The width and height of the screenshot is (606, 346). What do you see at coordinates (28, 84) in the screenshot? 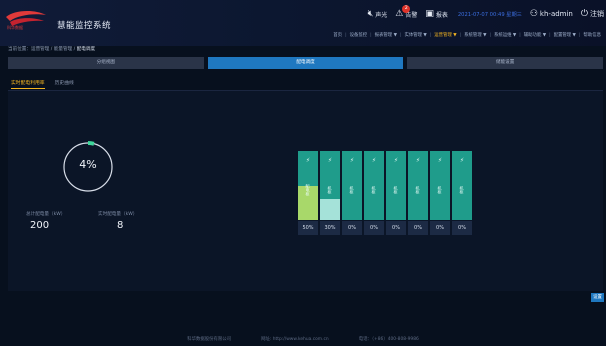
I see `sub-tab: 实时配电利用率` at bounding box center [28, 84].